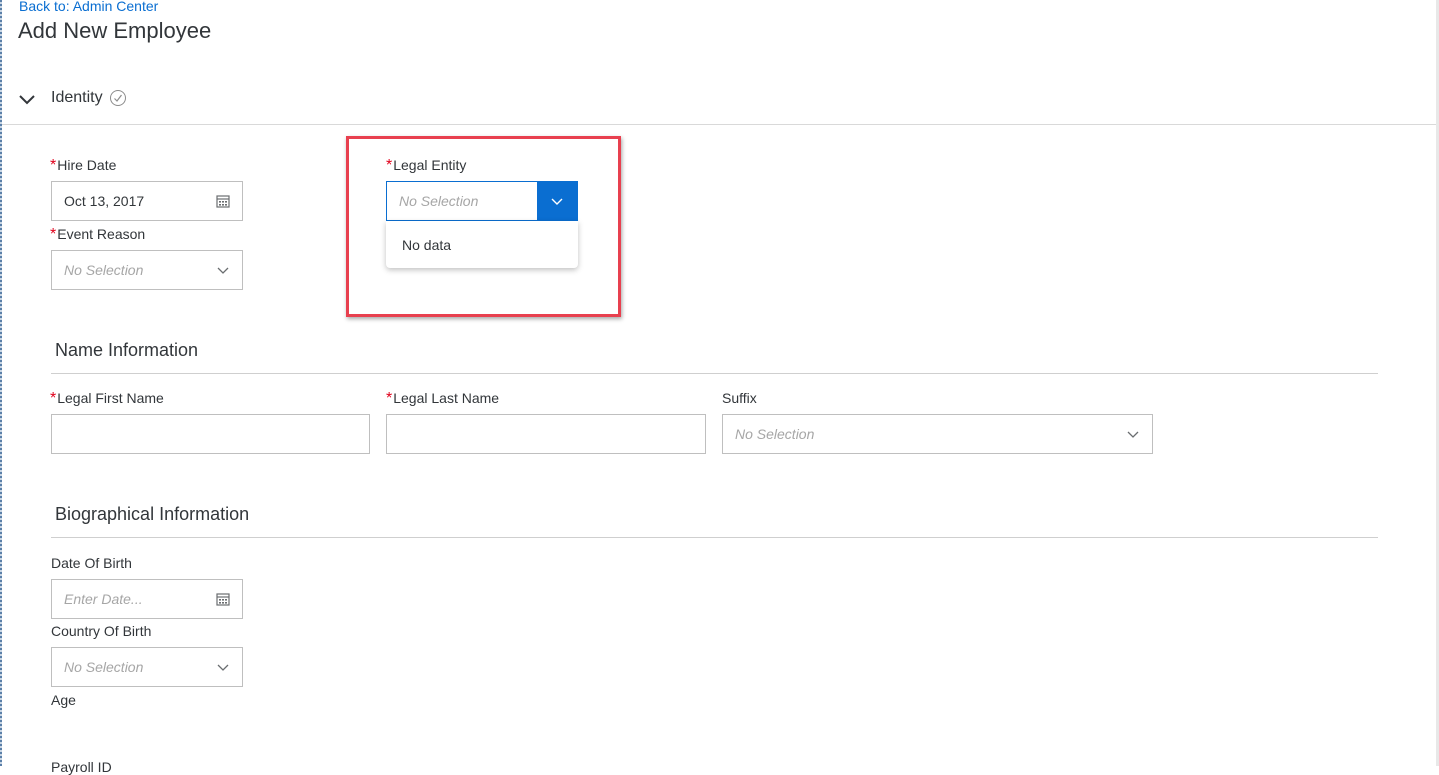  Describe the element at coordinates (443, 398) in the screenshot. I see `legal-last-name-label: *Legal Last Name` at that location.